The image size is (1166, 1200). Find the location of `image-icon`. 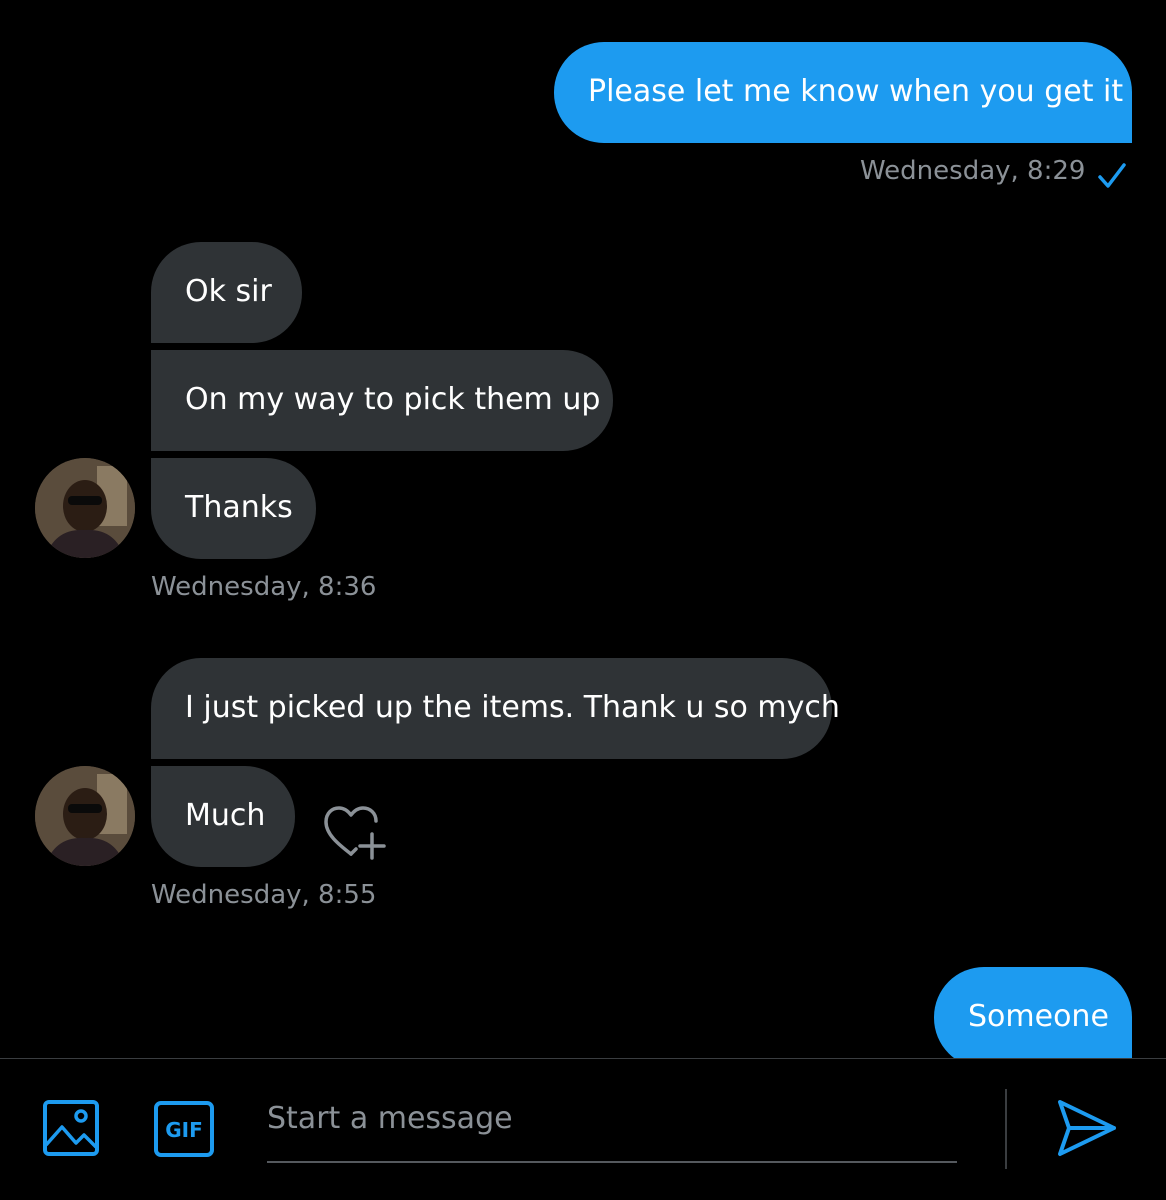

image-icon is located at coordinates (71, 1130).